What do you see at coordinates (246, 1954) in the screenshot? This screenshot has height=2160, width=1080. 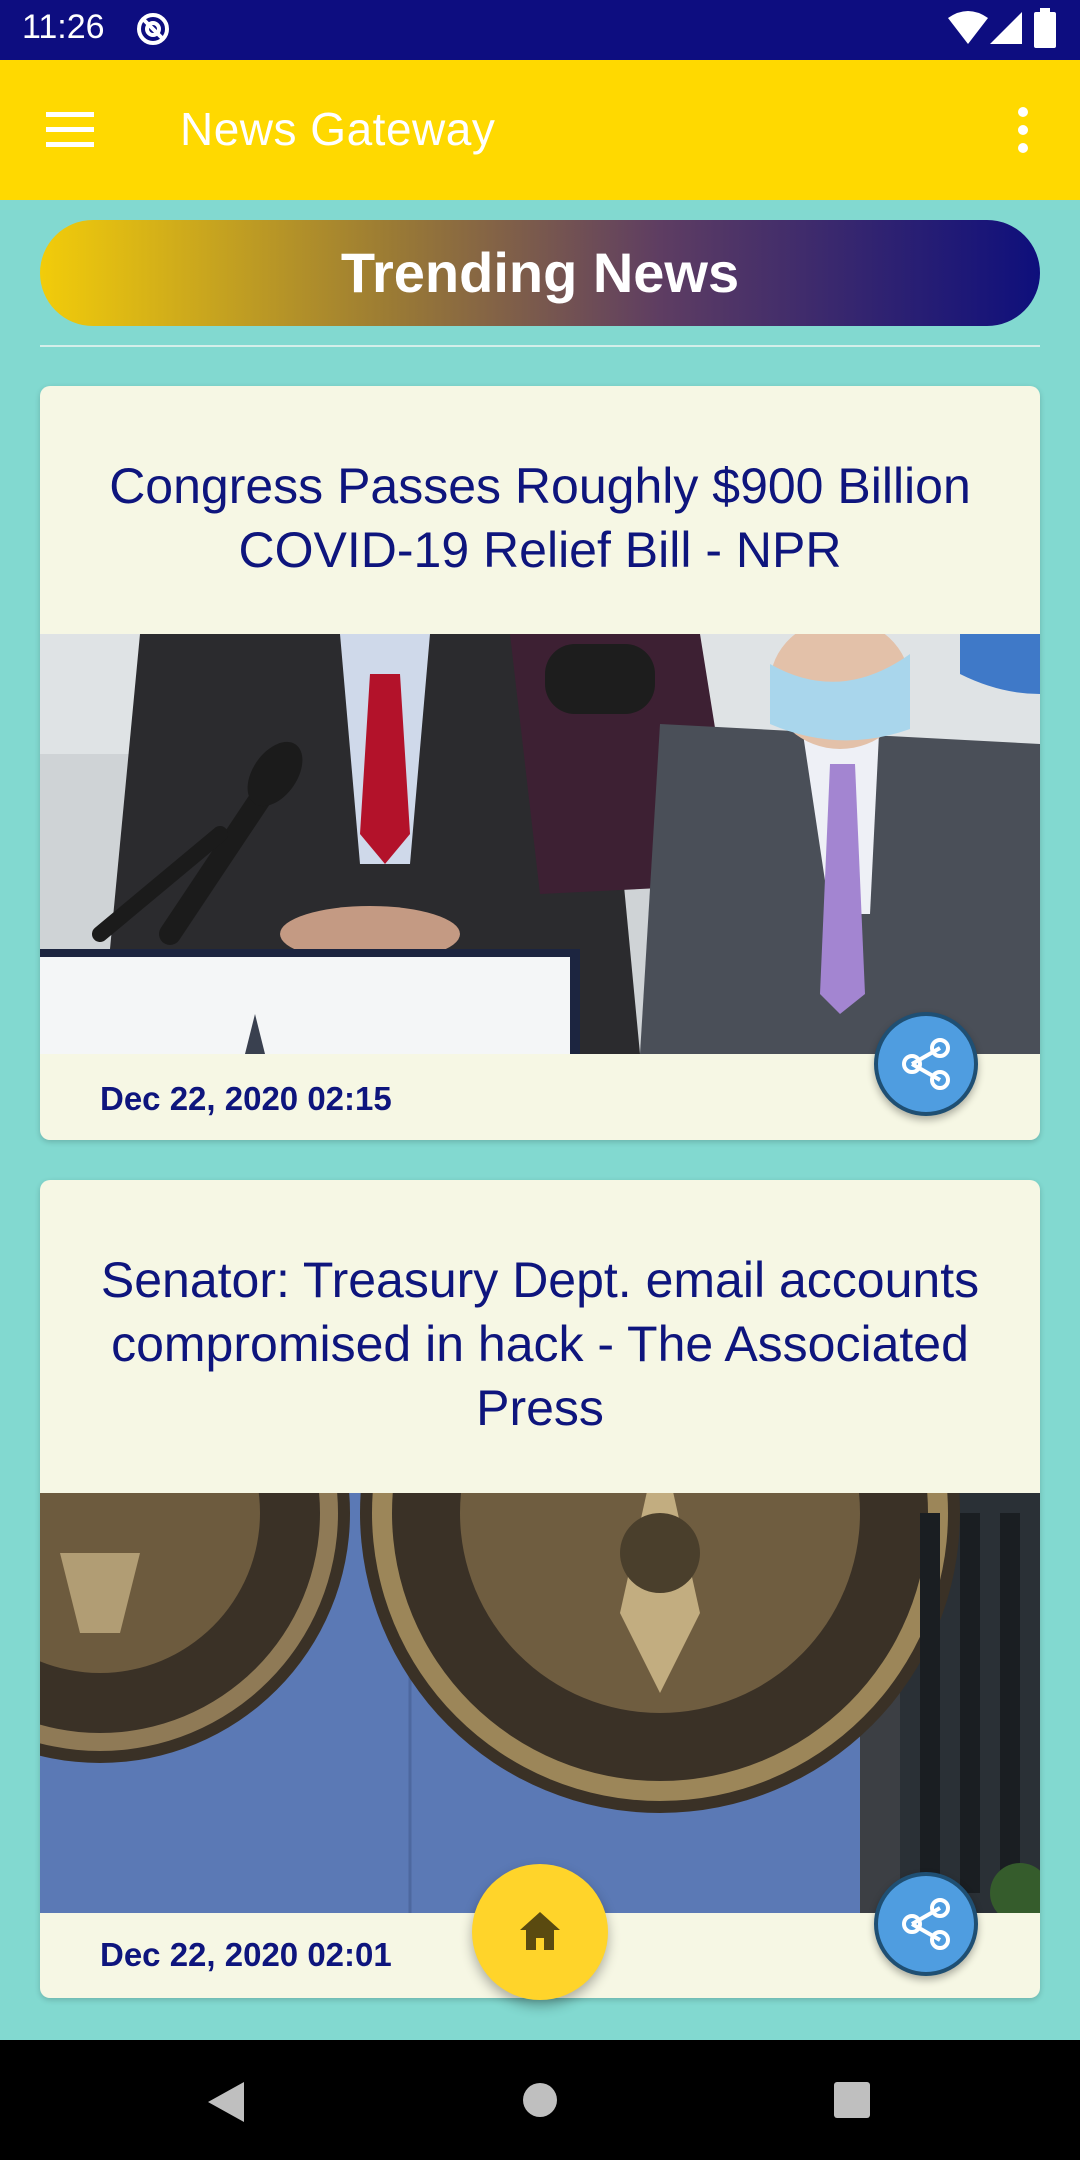 I see `news-date: Dec 22, 2020 02:01` at bounding box center [246, 1954].